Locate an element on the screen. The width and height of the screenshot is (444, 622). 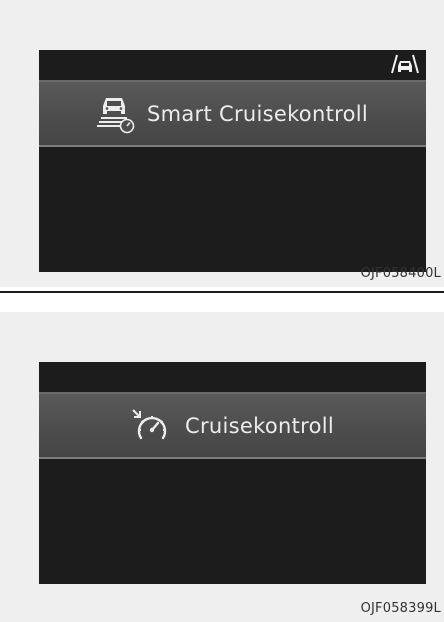
cruise-control-icon is located at coordinates (149, 423).